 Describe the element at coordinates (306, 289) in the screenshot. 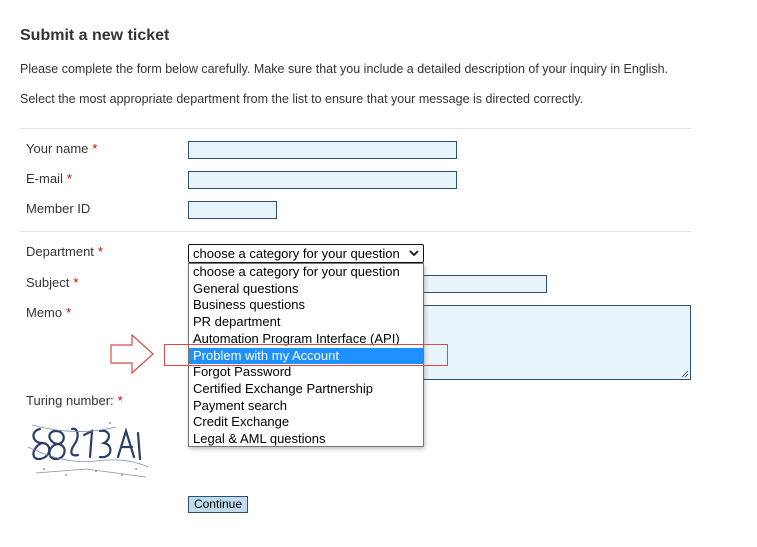

I see `department-option: General questions` at that location.